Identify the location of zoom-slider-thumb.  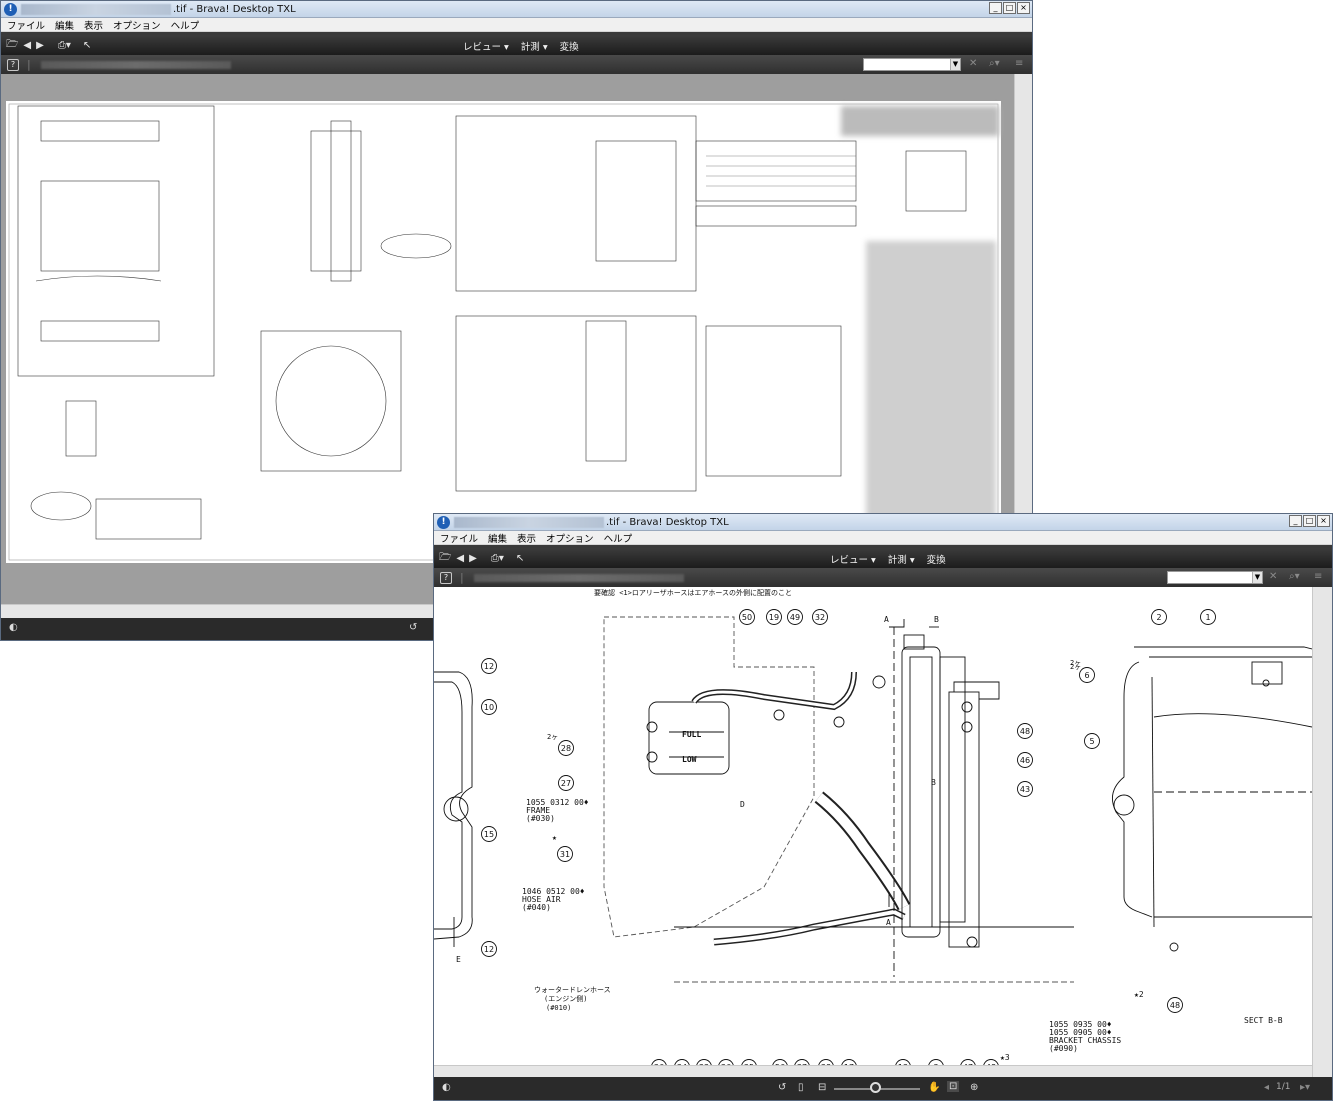
(875, 1087).